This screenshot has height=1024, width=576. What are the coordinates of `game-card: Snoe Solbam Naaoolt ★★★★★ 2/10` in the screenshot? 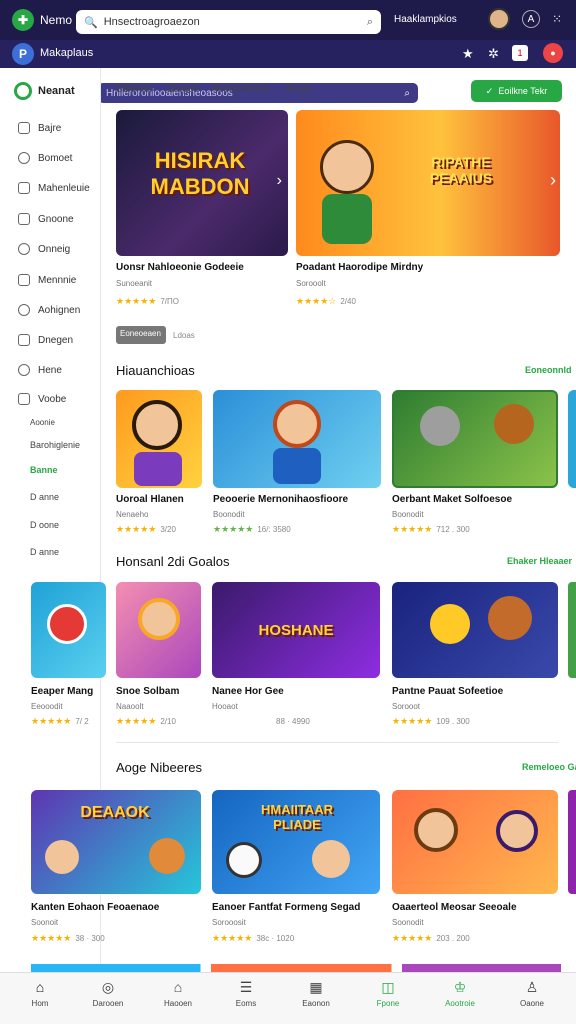 It's located at (158, 657).